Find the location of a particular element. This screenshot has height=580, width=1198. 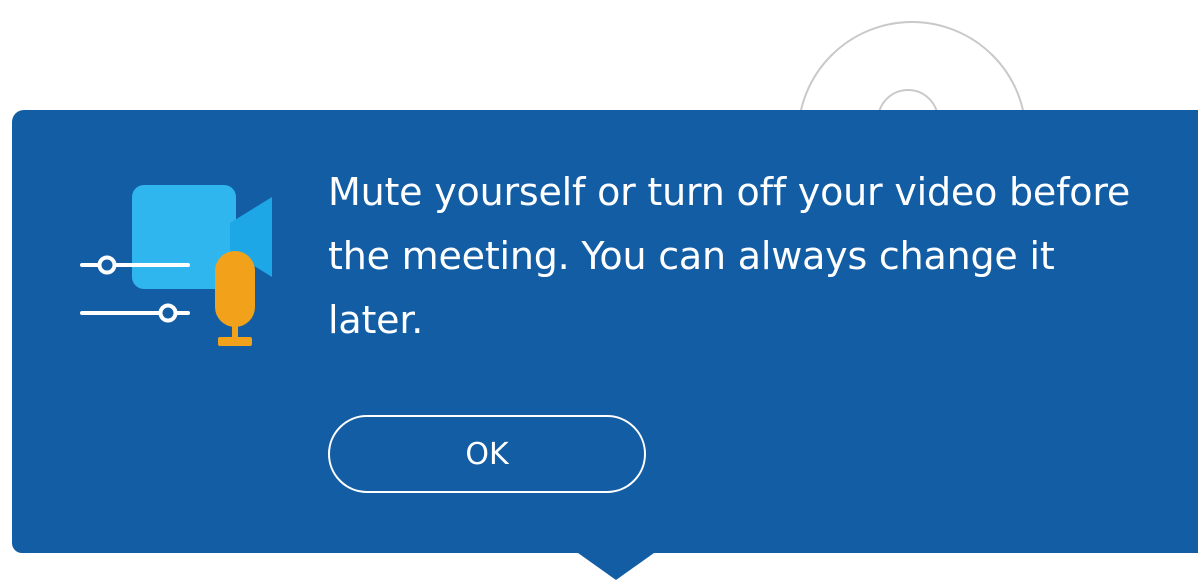

microphone-icon is located at coordinates (235, 289).